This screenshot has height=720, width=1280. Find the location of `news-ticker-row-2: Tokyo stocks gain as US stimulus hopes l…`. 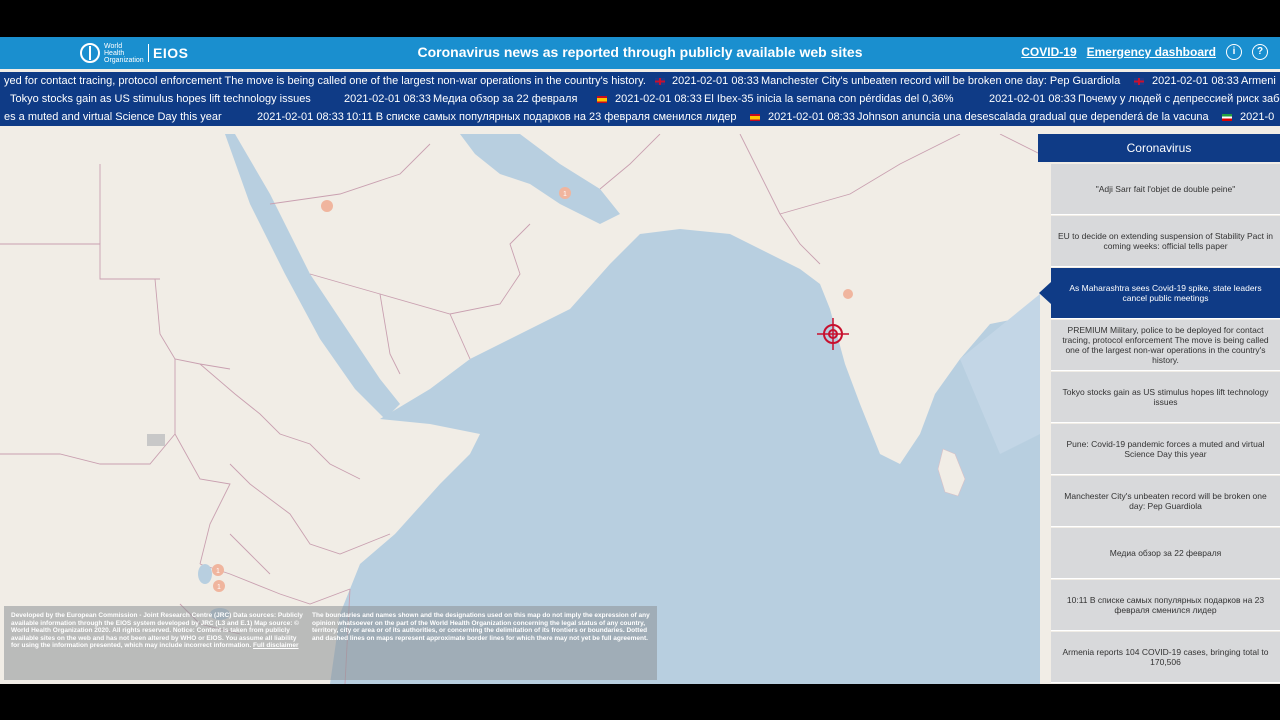

news-ticker-row-2: Tokyo stocks gain as US stimulus hopes l… is located at coordinates (640, 99).